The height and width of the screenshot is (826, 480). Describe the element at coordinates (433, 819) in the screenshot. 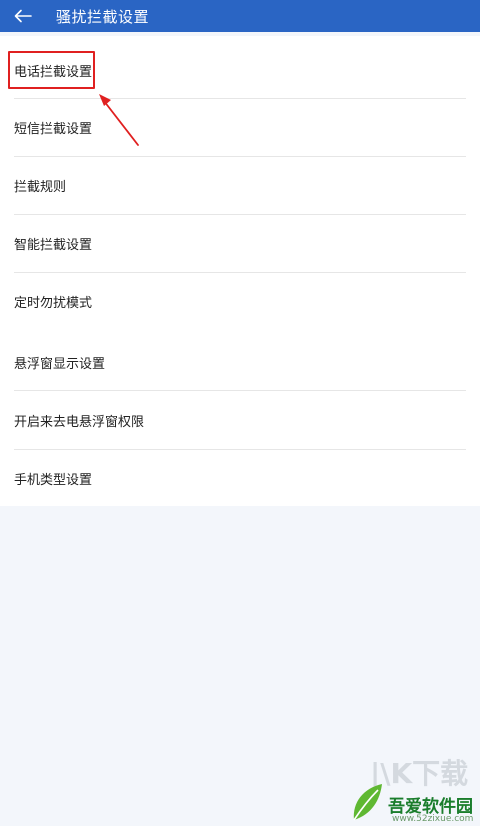

I see `watermark-site: www.52zixue.com` at that location.